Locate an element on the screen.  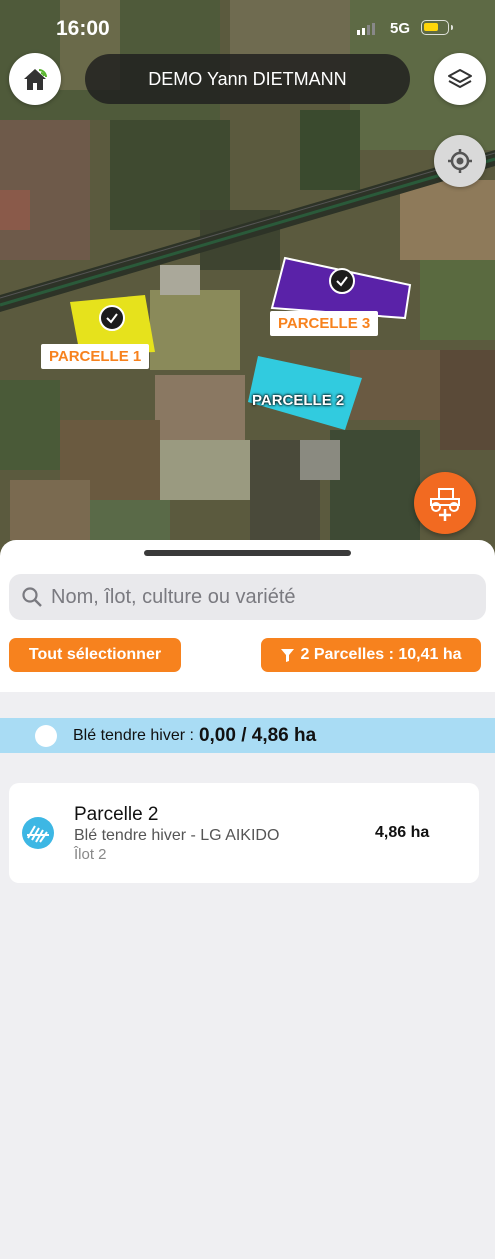
signal-icon is located at coordinates (366, 29).